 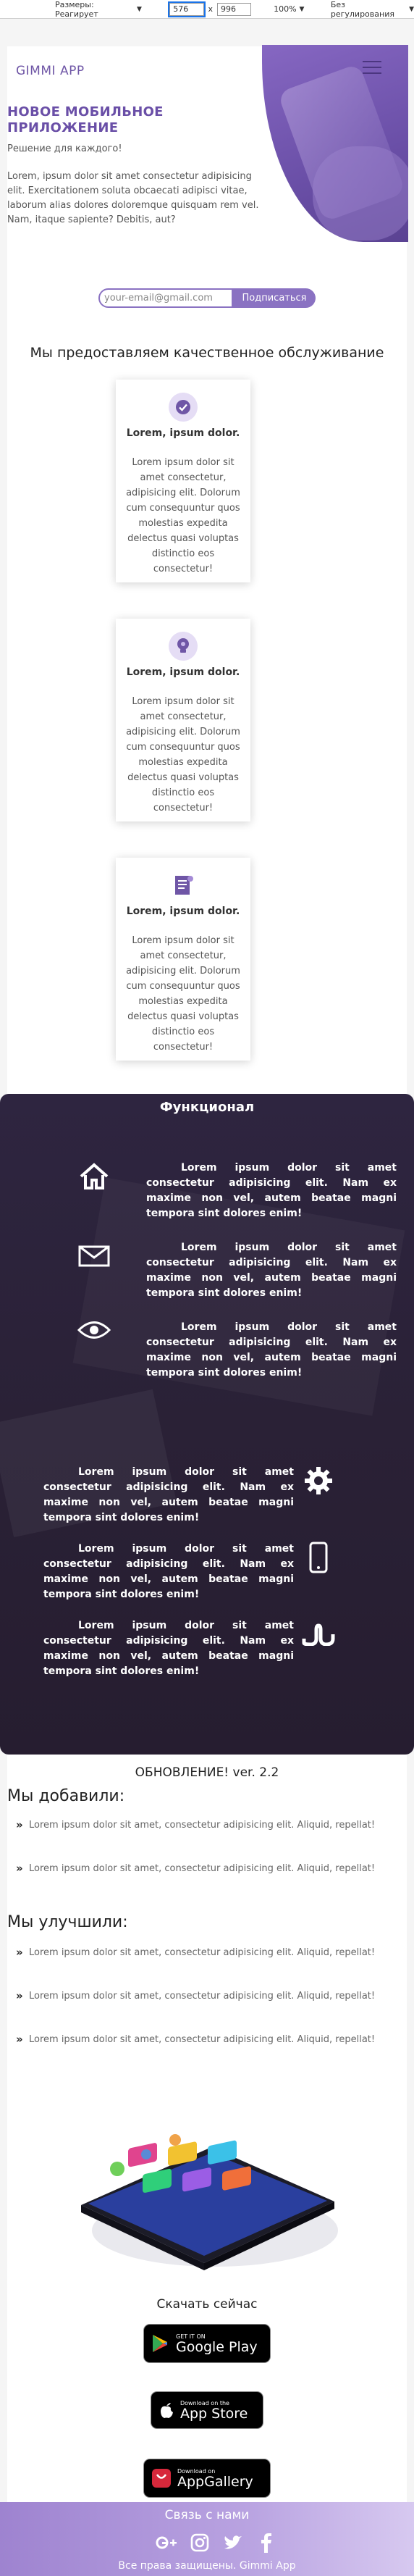 What do you see at coordinates (214, 2413) in the screenshot?
I see `store-big-label: App Store` at bounding box center [214, 2413].